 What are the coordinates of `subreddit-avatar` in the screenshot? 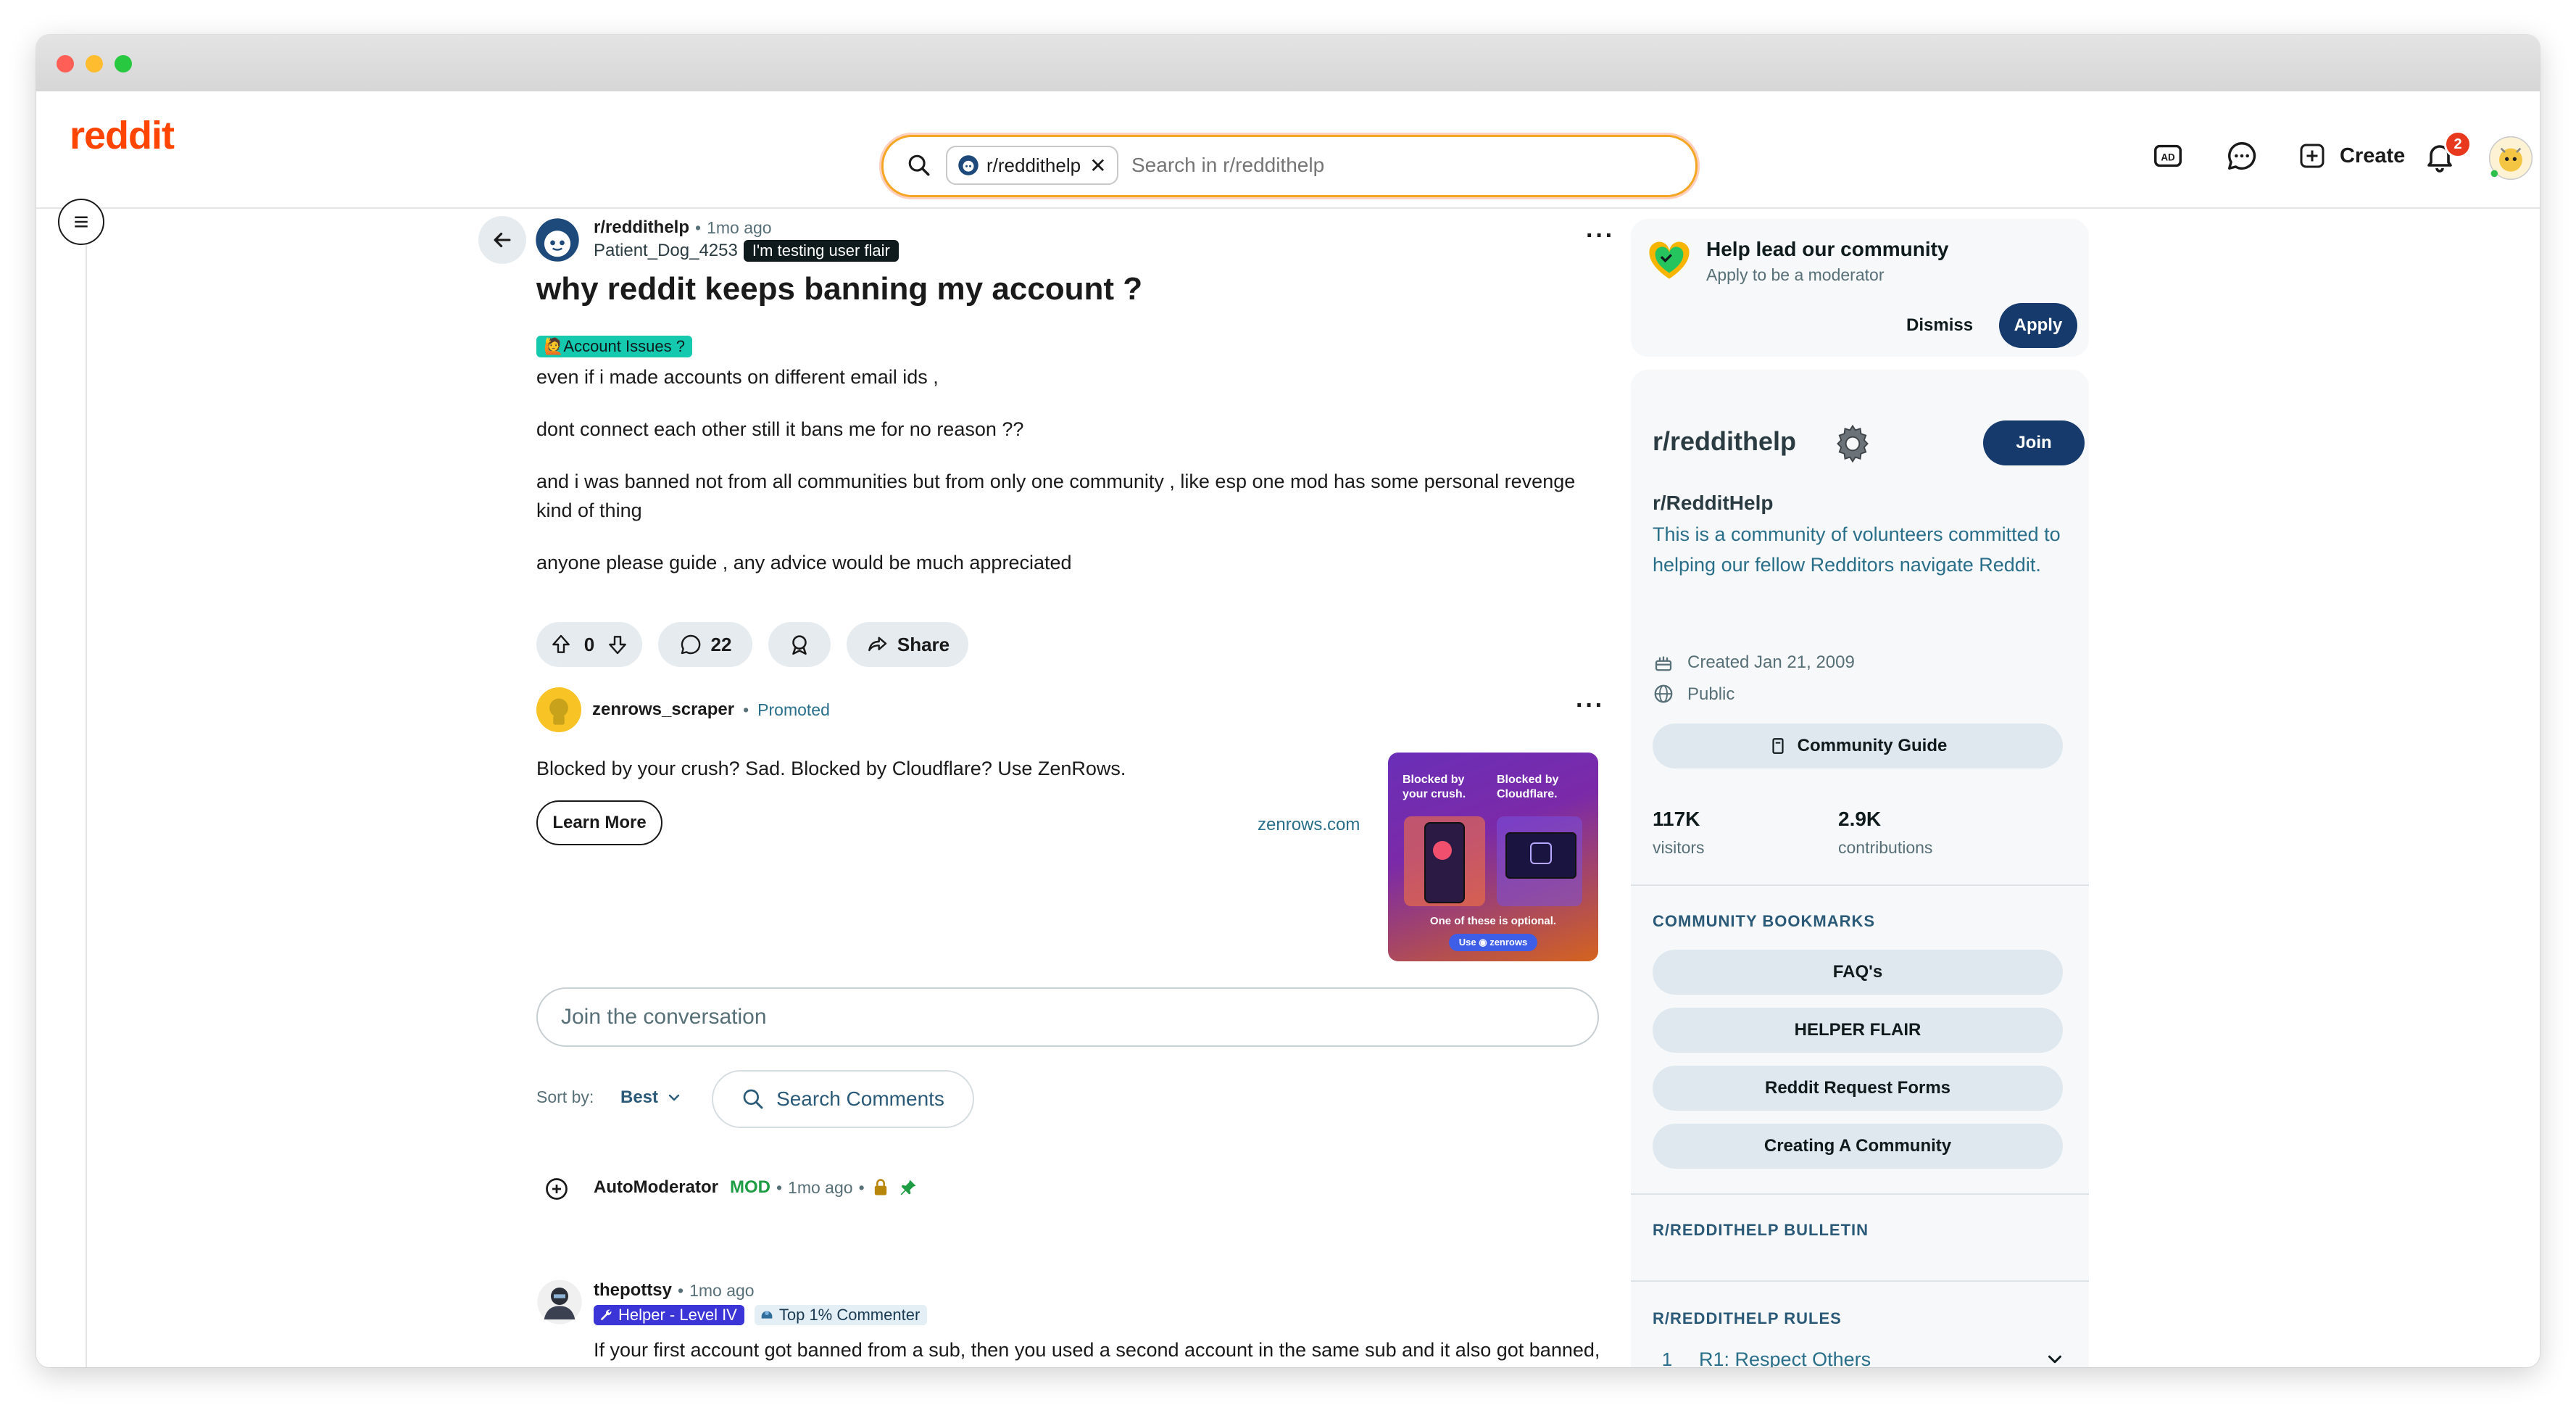 It's located at (557, 239).